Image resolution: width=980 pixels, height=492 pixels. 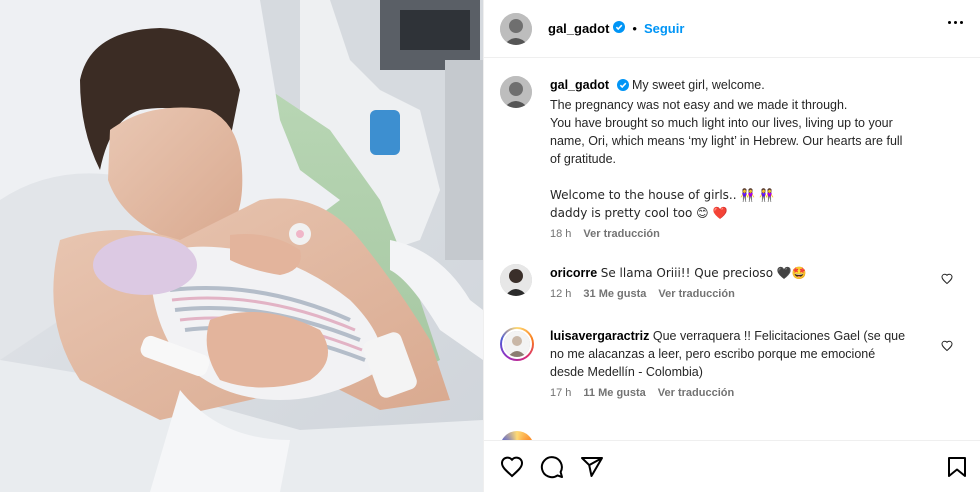 What do you see at coordinates (662, 195) in the screenshot?
I see `caption-line: Welcome to the house of girls.. 👭 👭` at bounding box center [662, 195].